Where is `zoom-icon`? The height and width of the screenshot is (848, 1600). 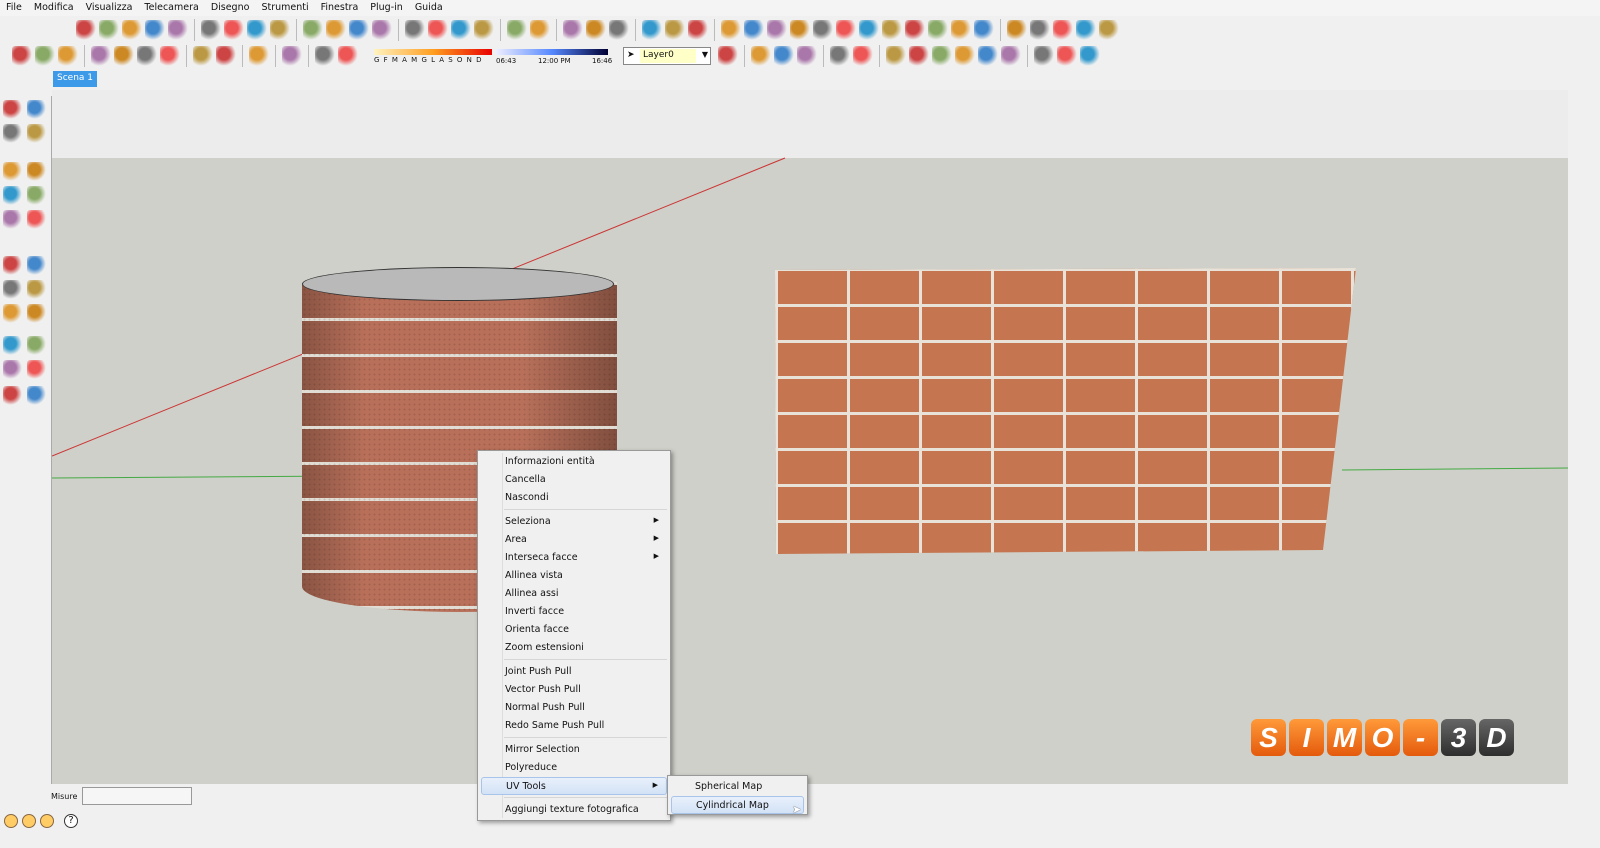
zoom-icon is located at coordinates (461, 30).